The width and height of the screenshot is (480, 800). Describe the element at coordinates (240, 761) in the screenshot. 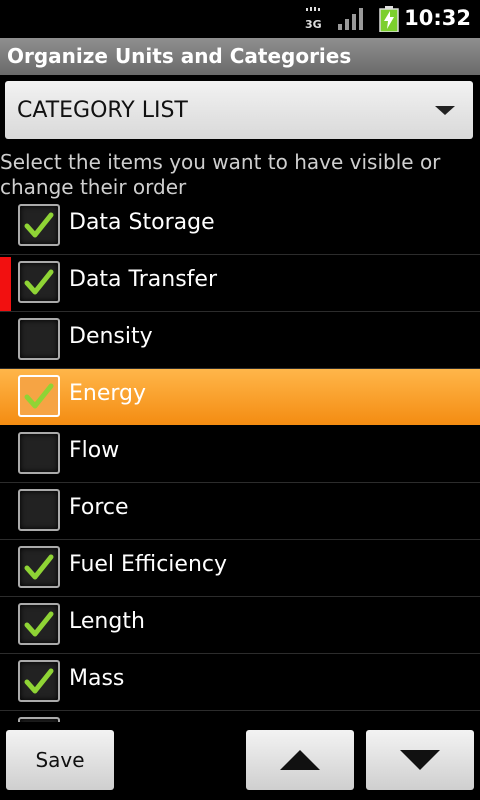

I see `button-bar: Save` at that location.